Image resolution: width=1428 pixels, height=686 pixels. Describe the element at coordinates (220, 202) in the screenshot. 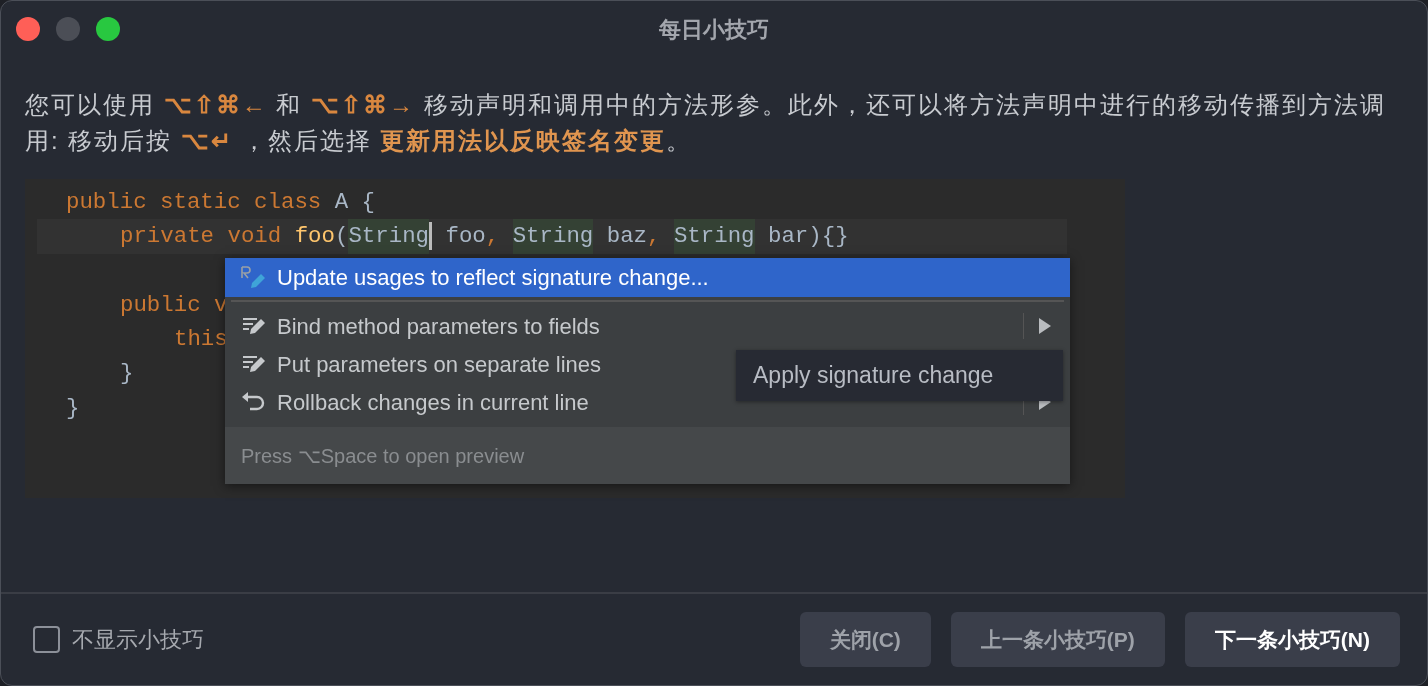

I see `code-line: public static class A {` at that location.